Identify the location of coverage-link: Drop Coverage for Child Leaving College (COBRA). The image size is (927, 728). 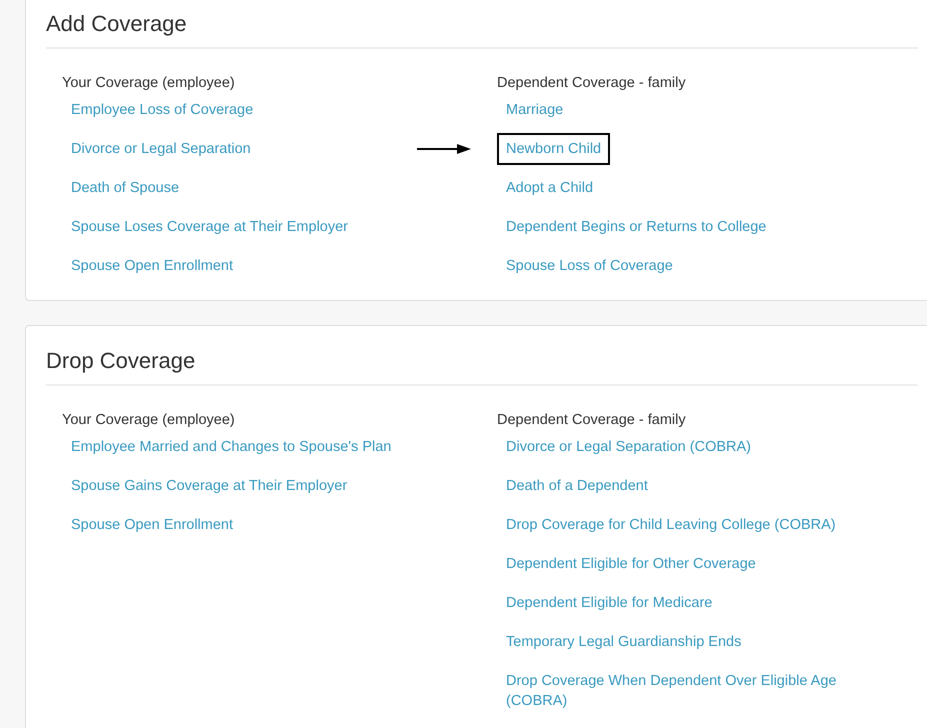
(671, 525).